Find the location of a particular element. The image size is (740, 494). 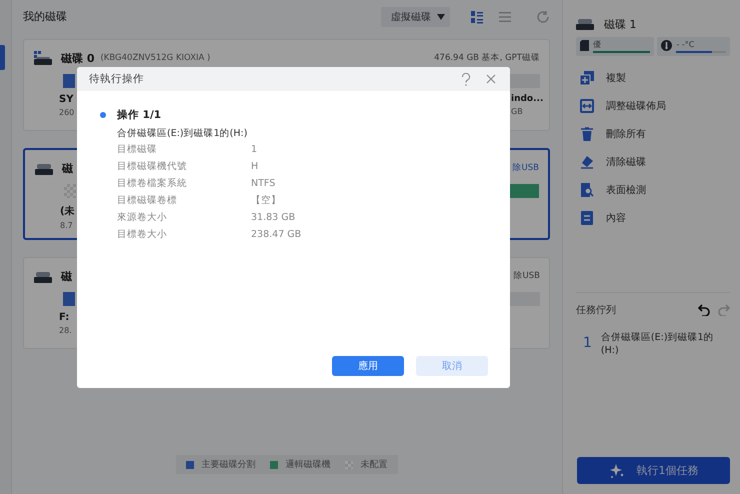

partition-size: GB is located at coordinates (517, 111).